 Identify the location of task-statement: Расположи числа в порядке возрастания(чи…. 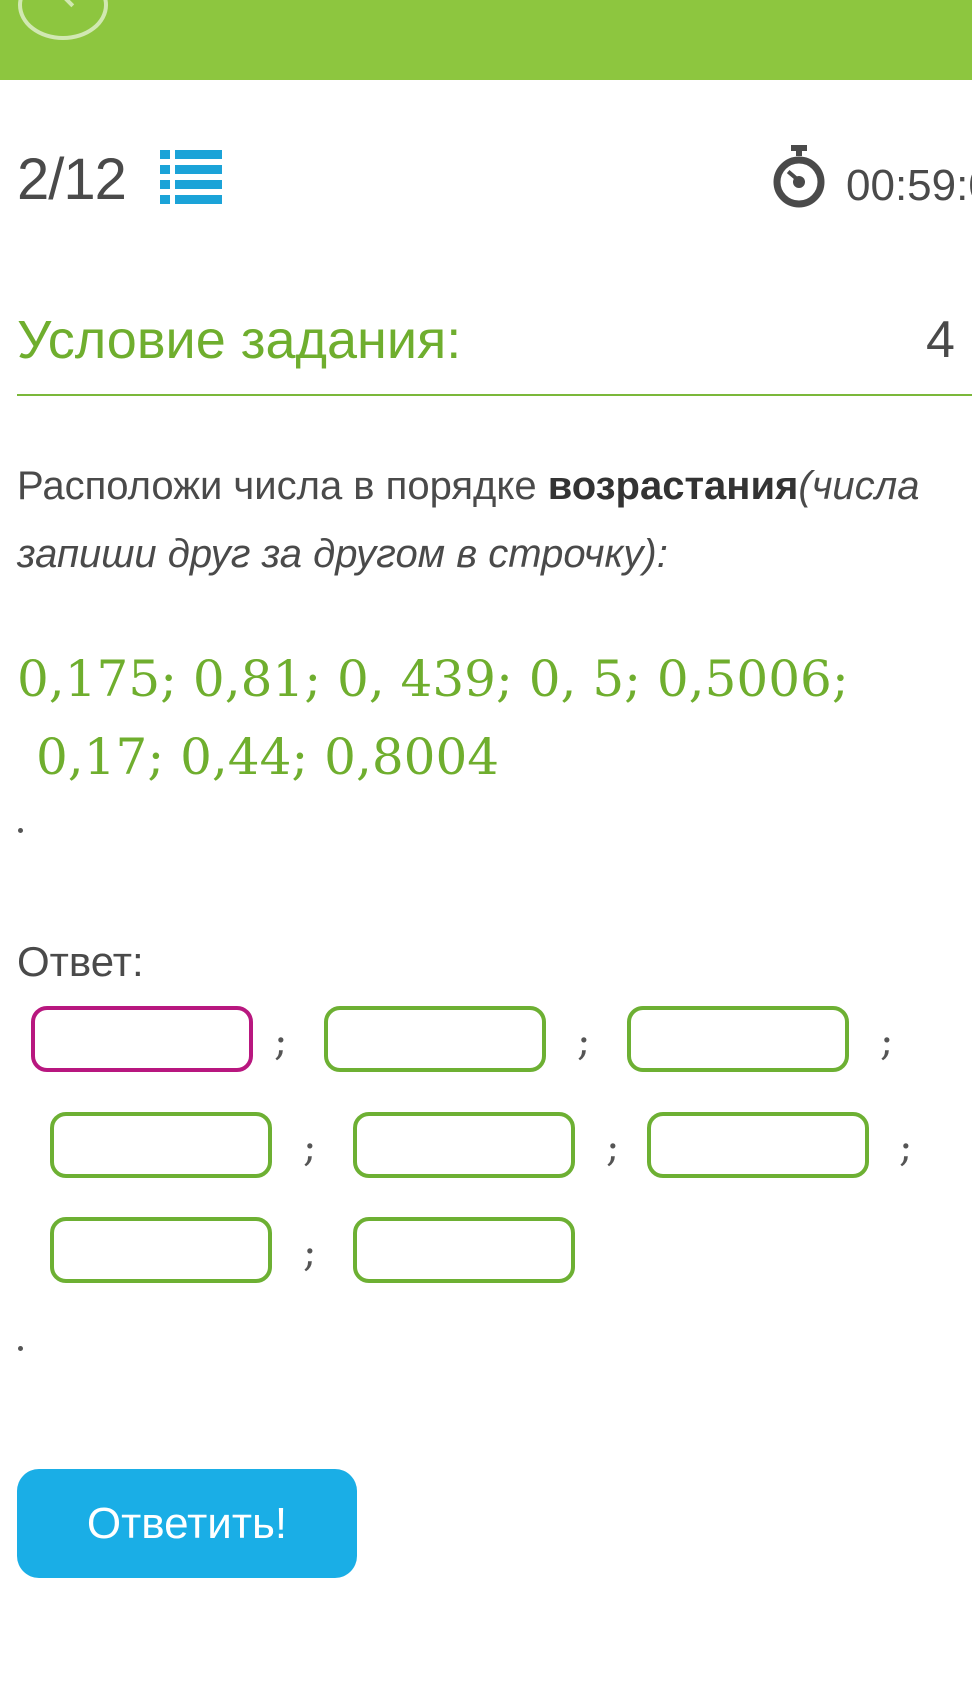
(468, 520).